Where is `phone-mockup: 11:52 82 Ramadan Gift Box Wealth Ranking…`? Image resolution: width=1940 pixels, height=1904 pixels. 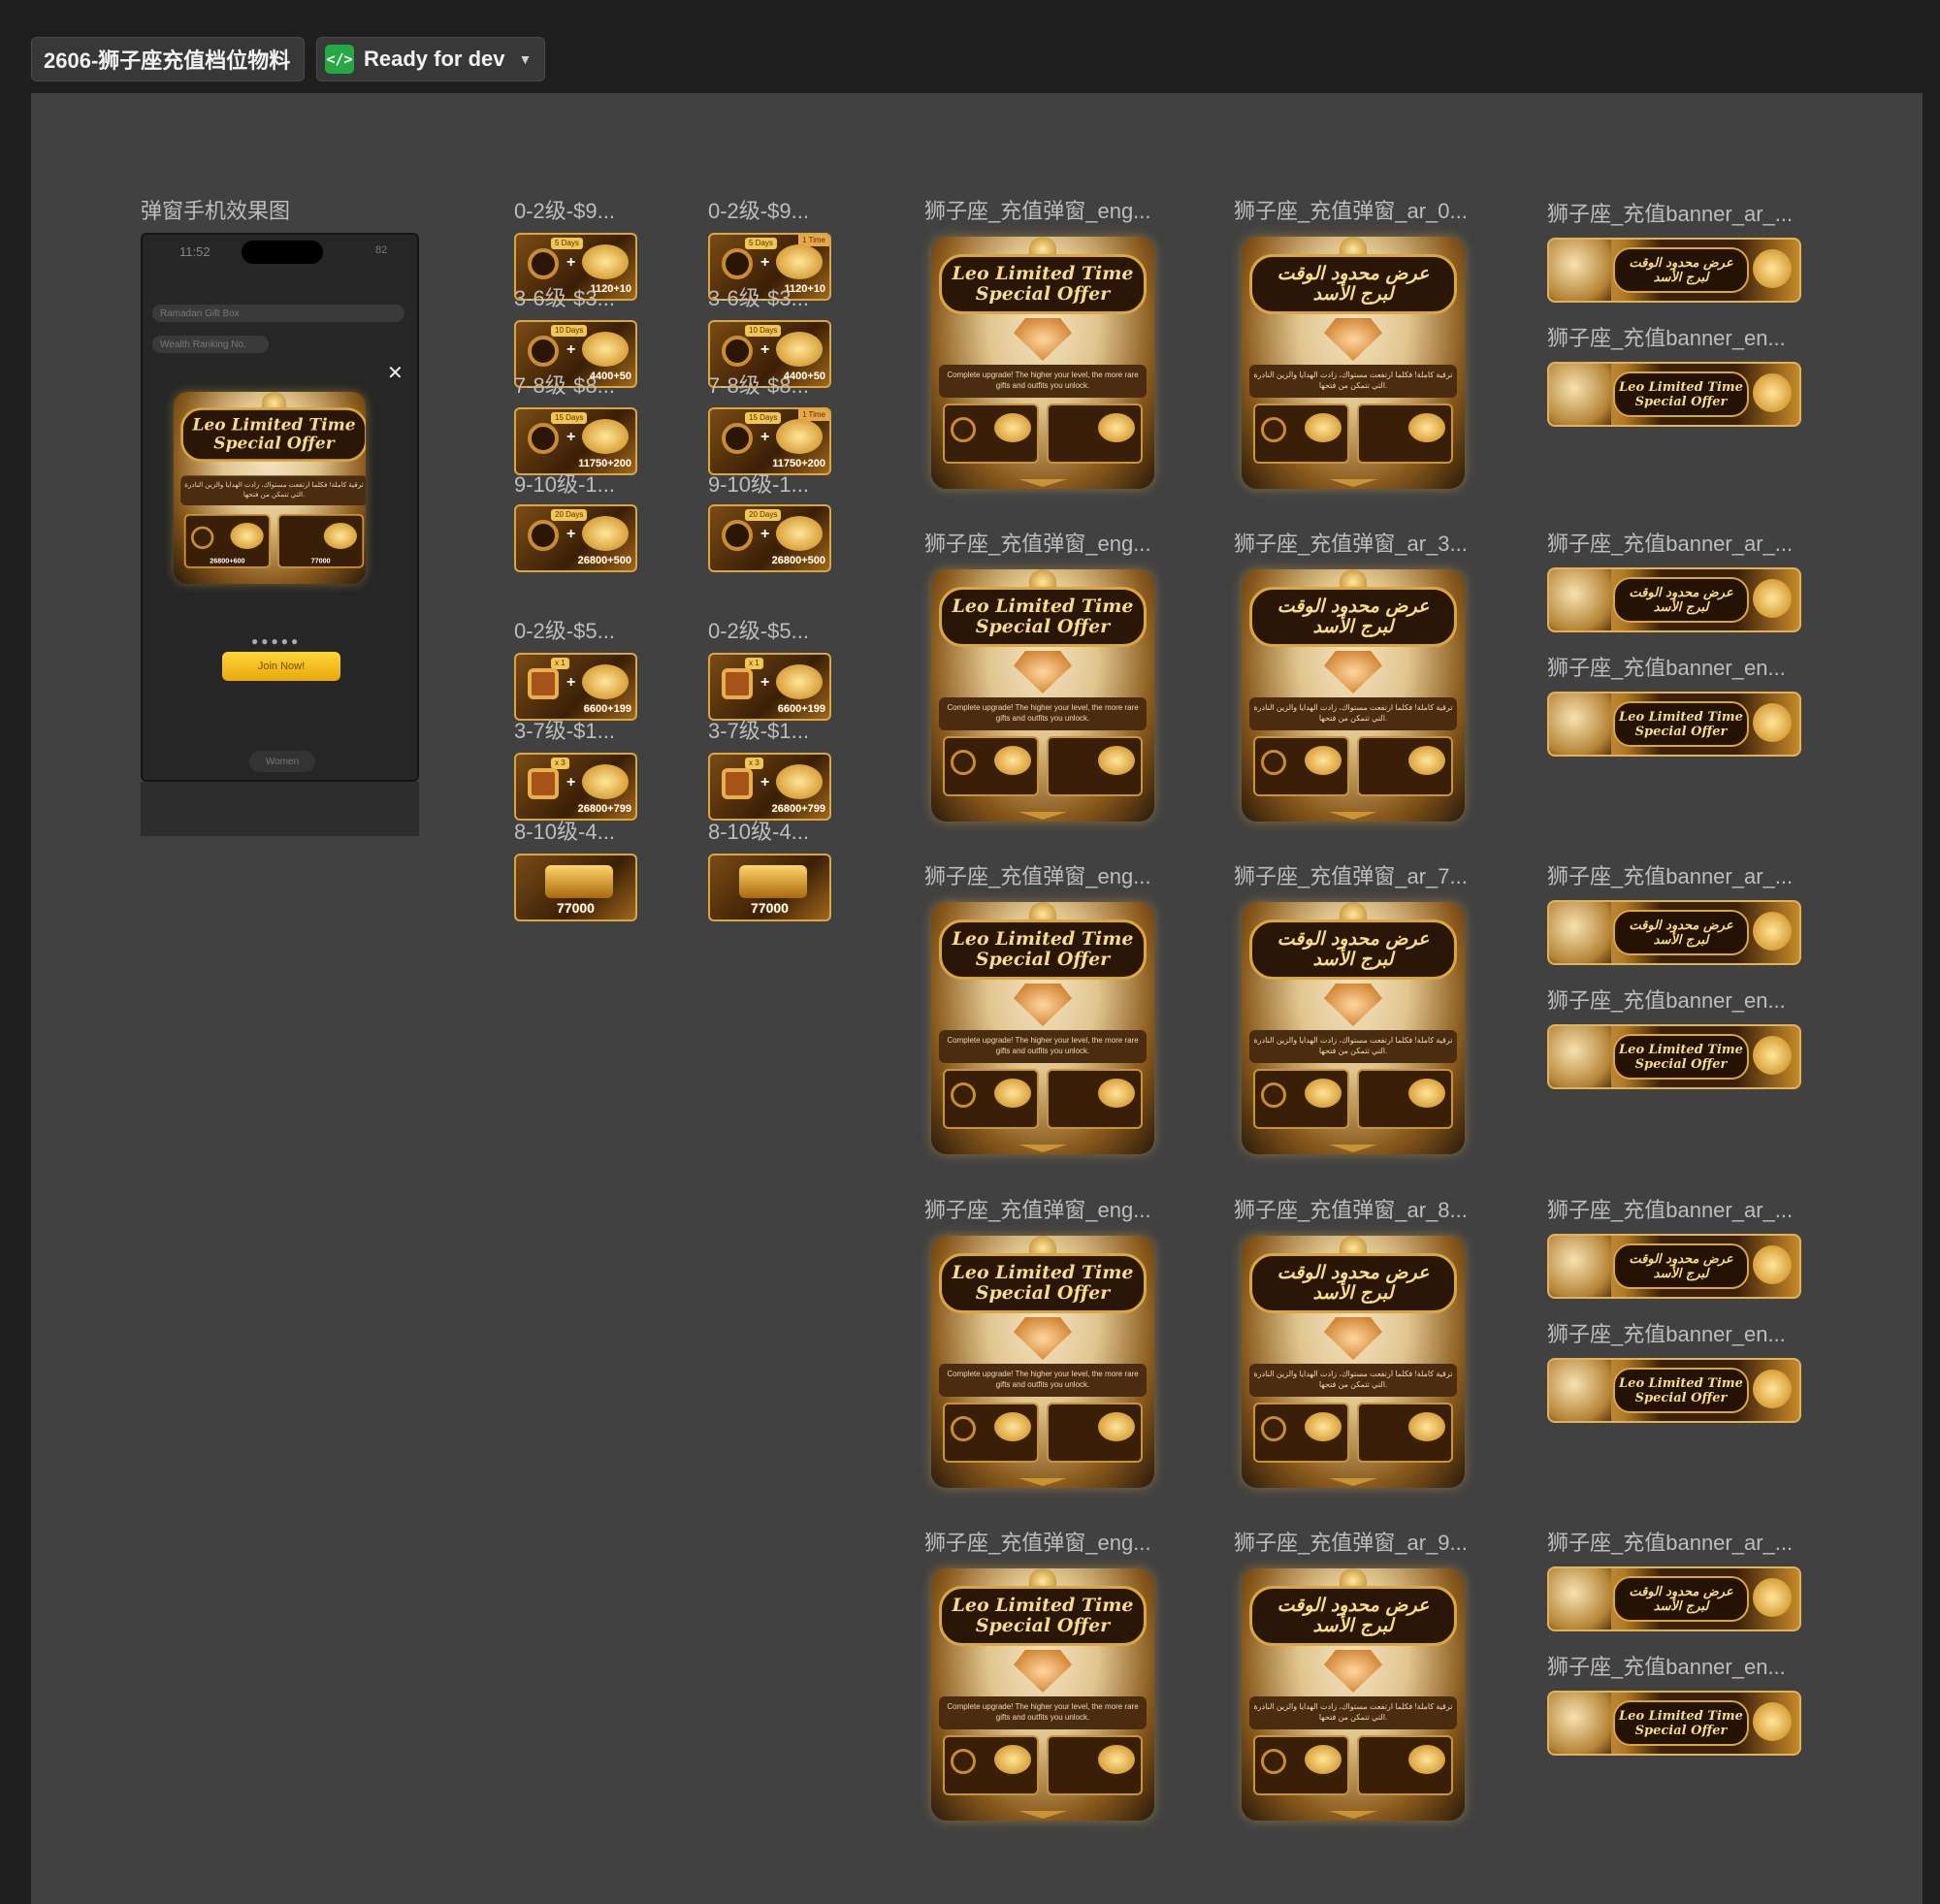 phone-mockup: 11:52 82 Ramadan Gift Box Wealth Ranking… is located at coordinates (280, 507).